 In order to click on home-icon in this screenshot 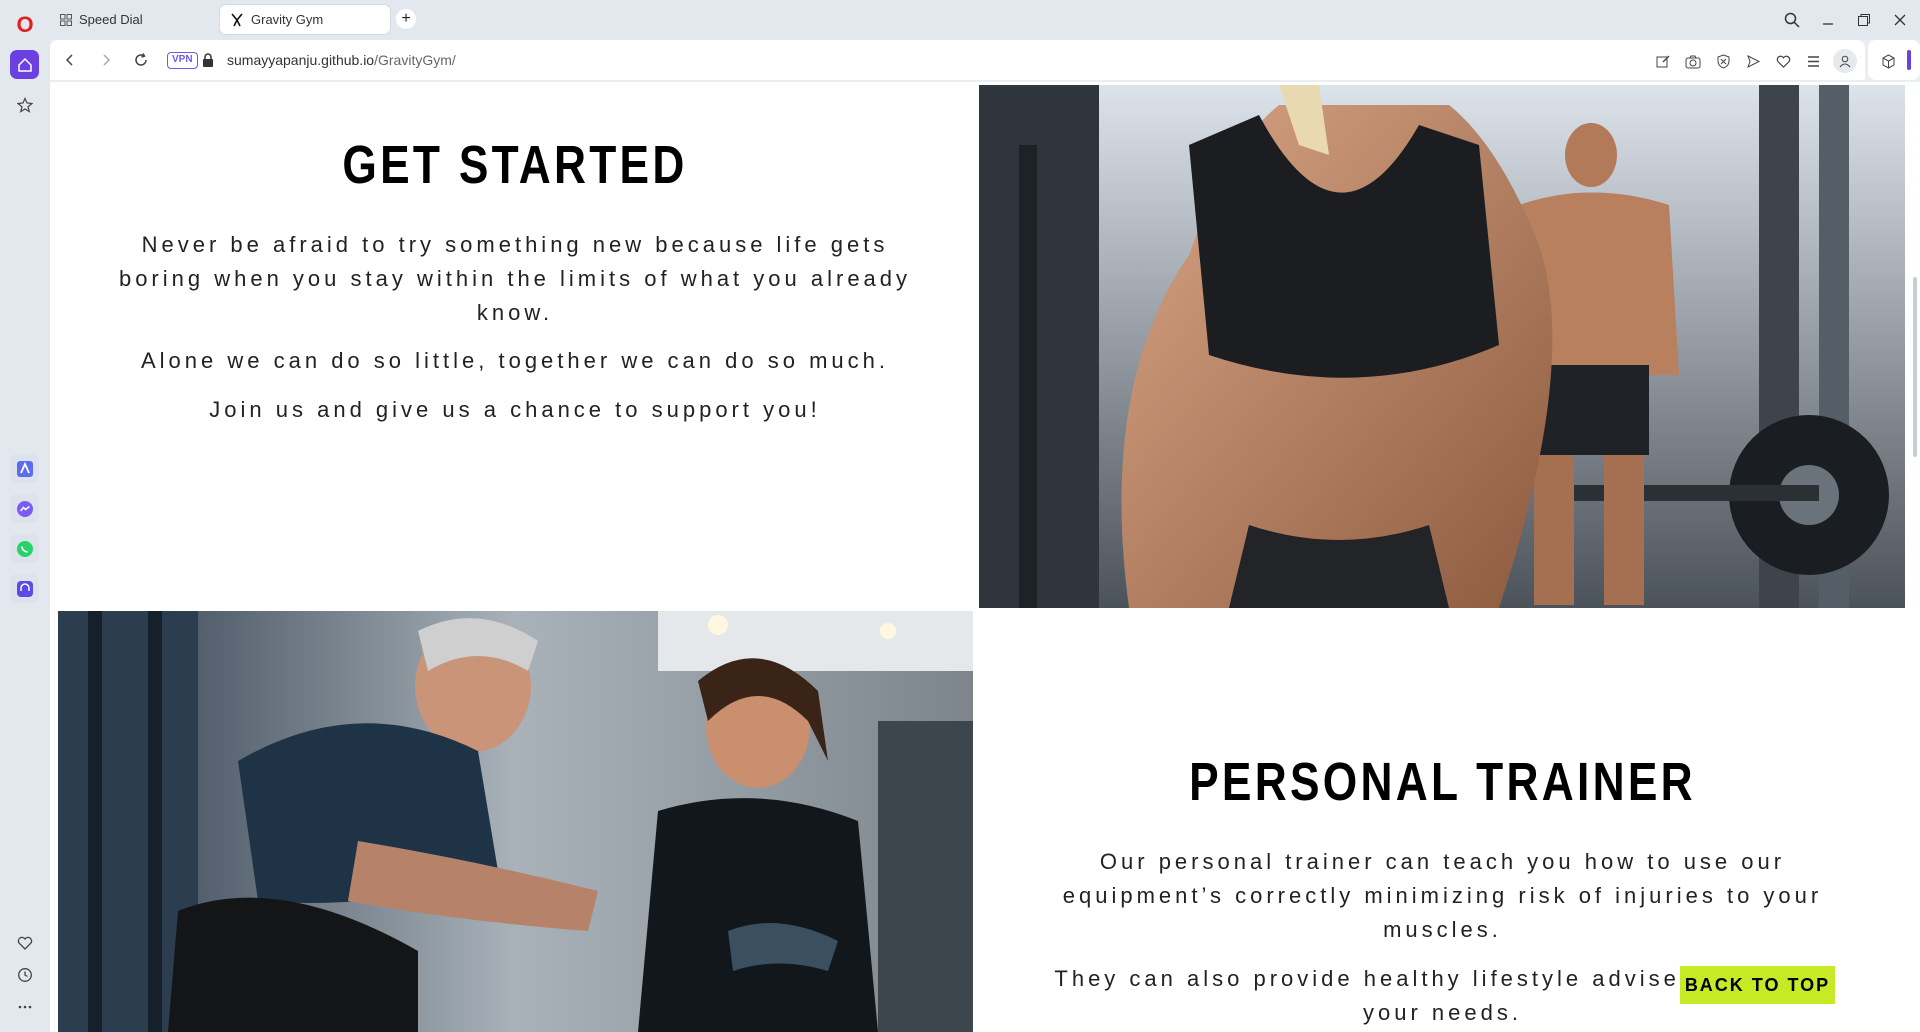, I will do `click(24, 64)`.